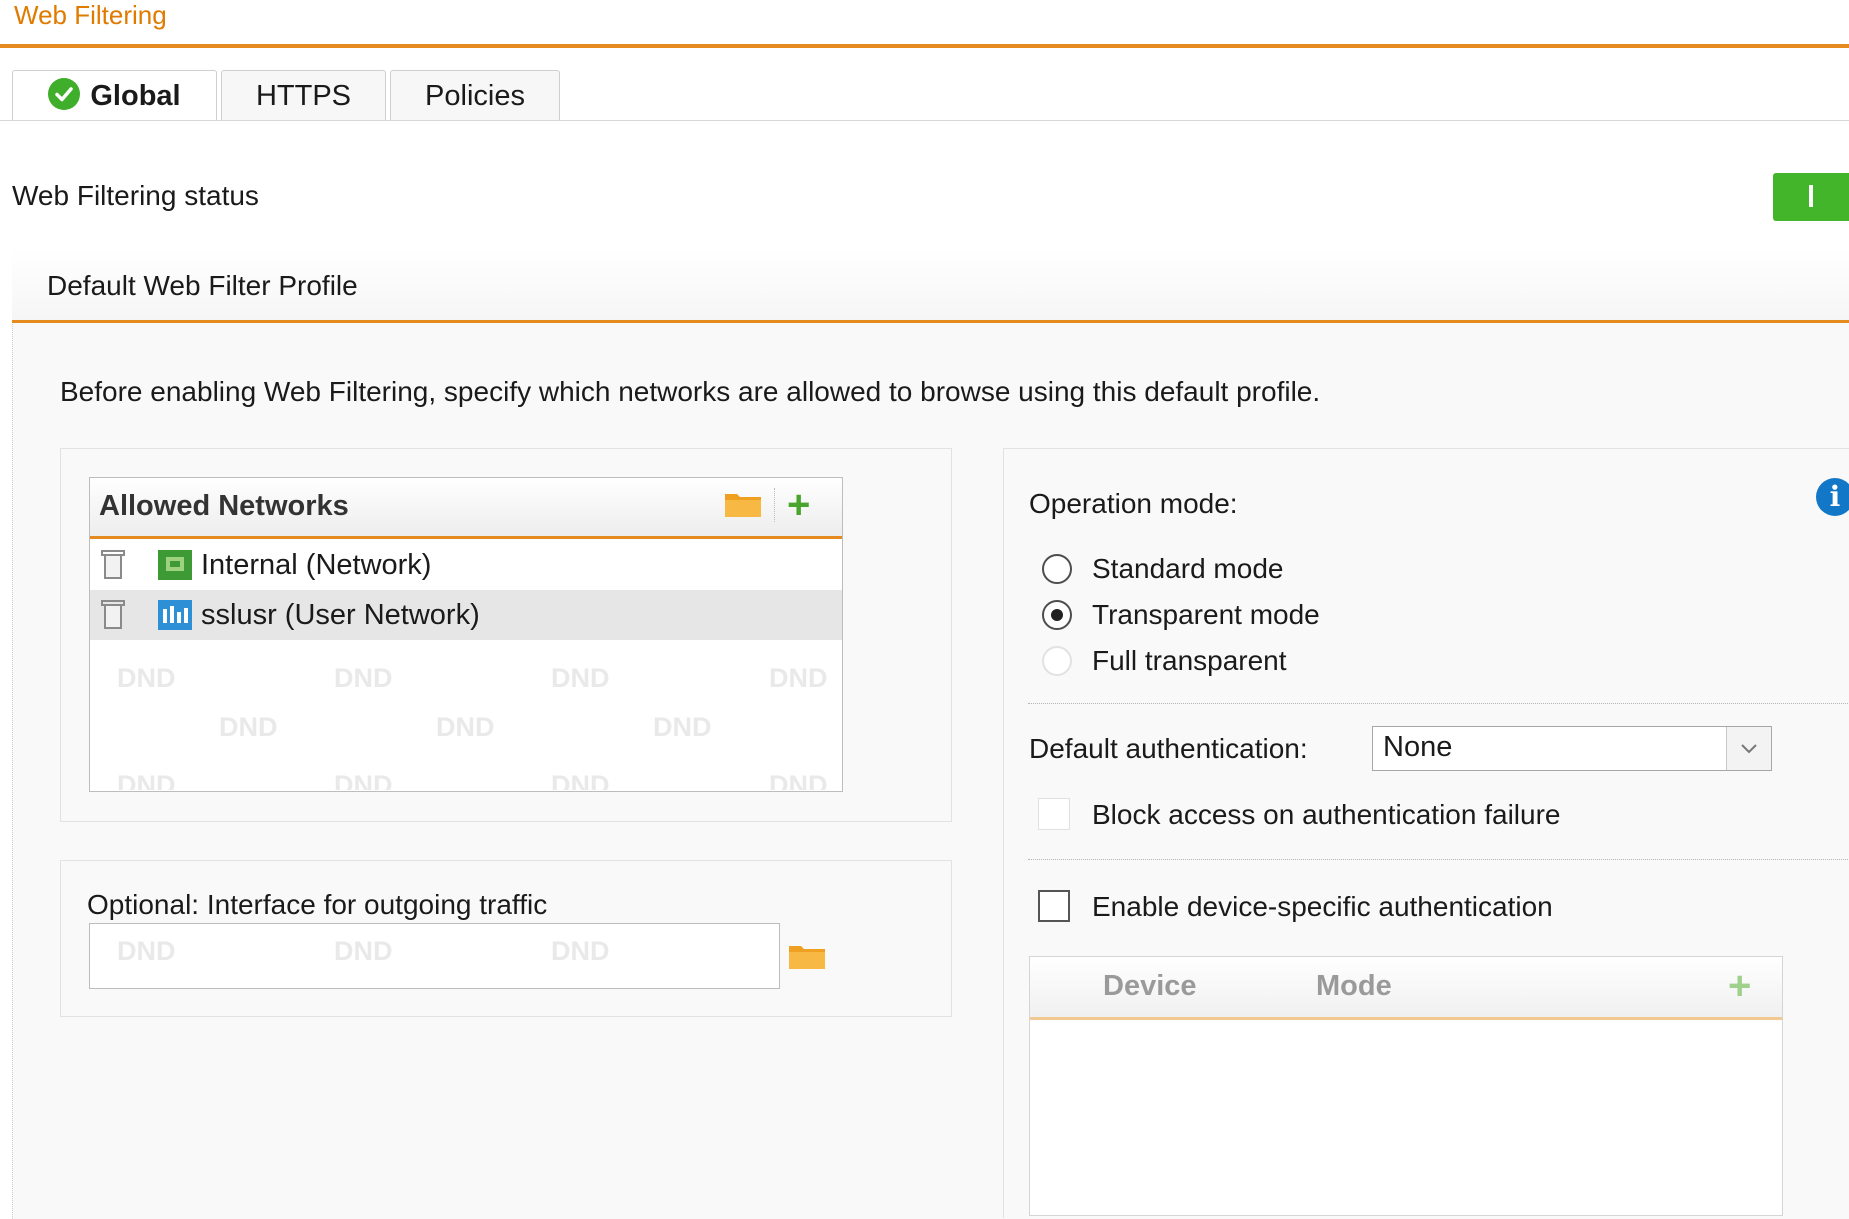  Describe the element at coordinates (1739, 986) in the screenshot. I see `add-device-icon: +` at that location.